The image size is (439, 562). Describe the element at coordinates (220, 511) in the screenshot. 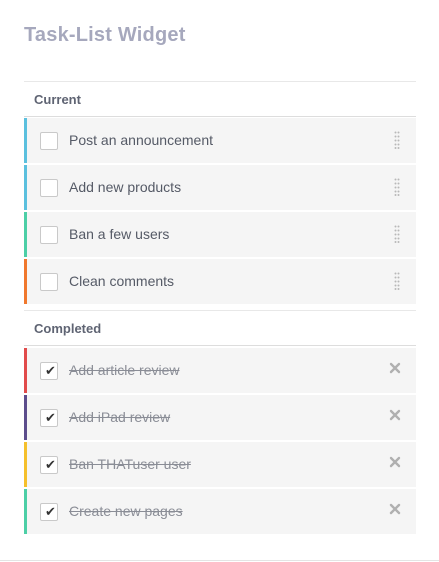

I see `task-item: ✔ Create new pages` at that location.